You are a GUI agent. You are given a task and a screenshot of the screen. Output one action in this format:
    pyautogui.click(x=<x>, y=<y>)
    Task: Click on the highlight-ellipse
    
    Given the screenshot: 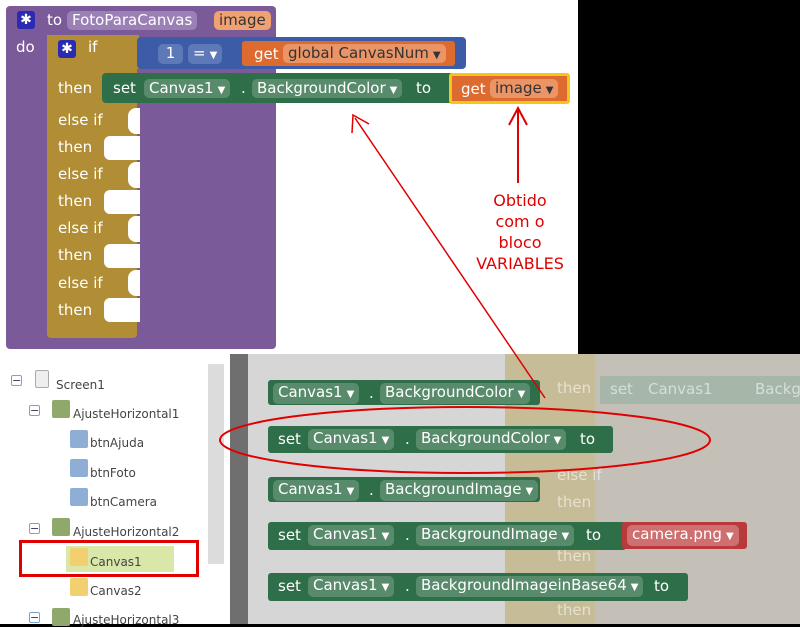 What is the action you would take?
    pyautogui.click(x=465, y=440)
    